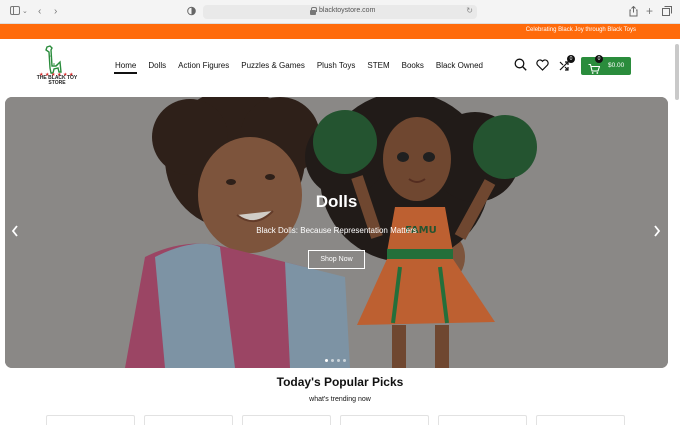 The height and width of the screenshot is (425, 680). What do you see at coordinates (347, 10) in the screenshot?
I see `url-text: blacktoystore.com` at bounding box center [347, 10].